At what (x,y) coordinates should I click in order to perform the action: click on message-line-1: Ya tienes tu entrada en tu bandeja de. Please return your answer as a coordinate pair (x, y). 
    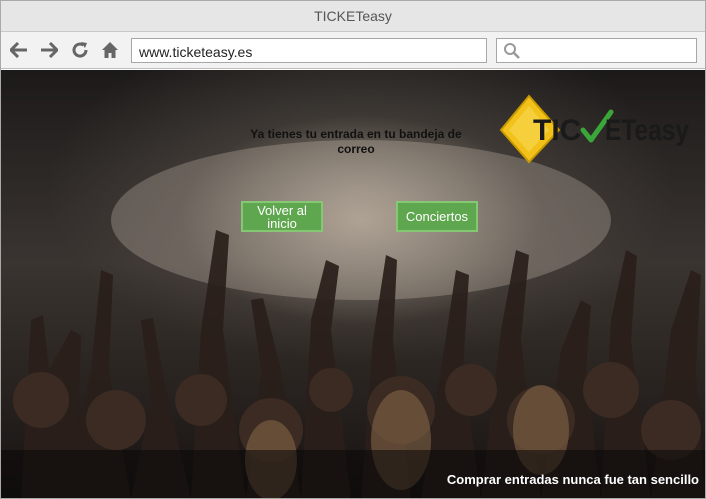
    Looking at the image, I should click on (356, 134).